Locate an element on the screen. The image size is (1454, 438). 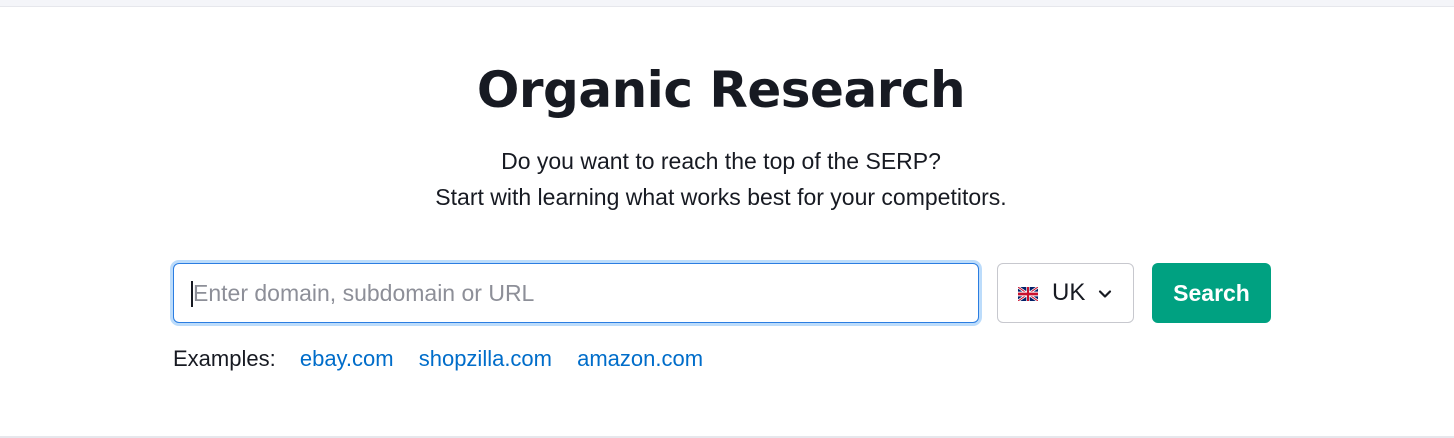
country-dropdown: UK is located at coordinates (1065, 293).